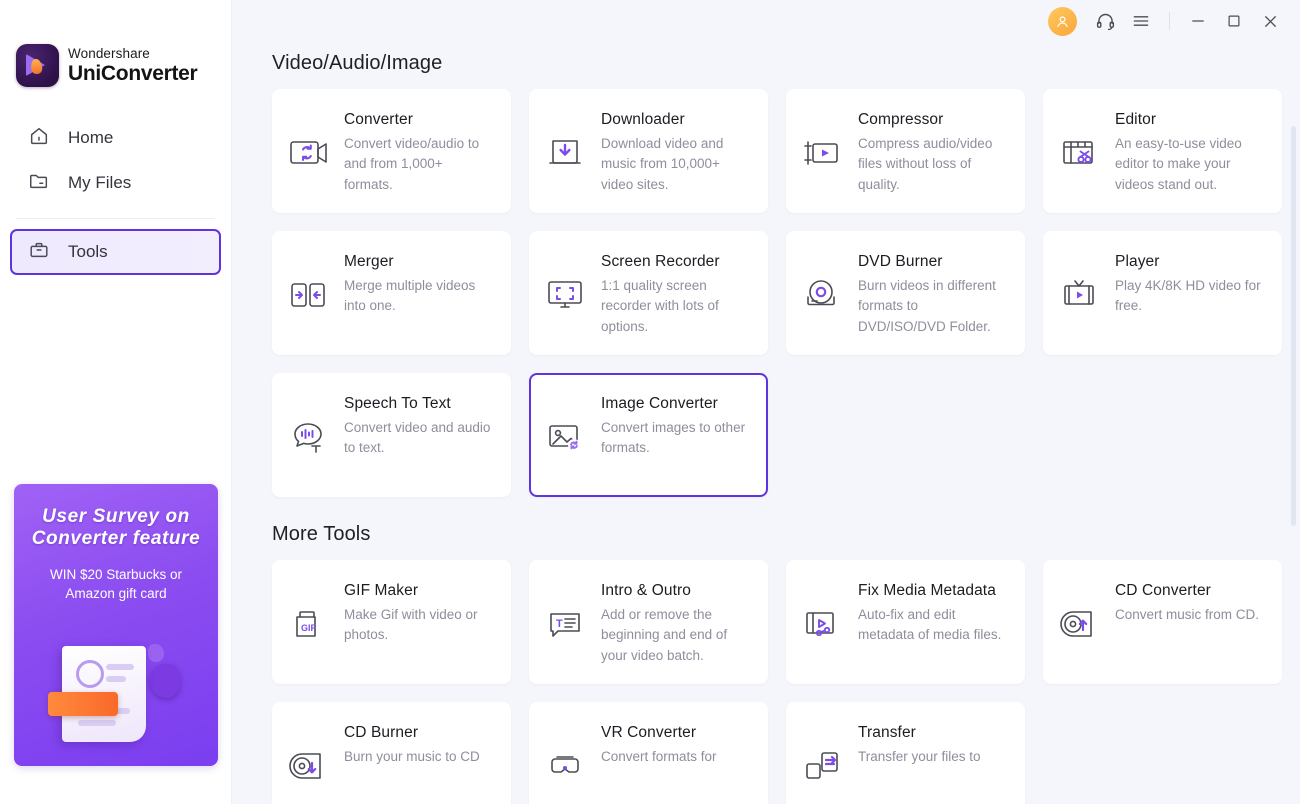  What do you see at coordinates (115, 218) in the screenshot?
I see `sidebar-divider` at bounding box center [115, 218].